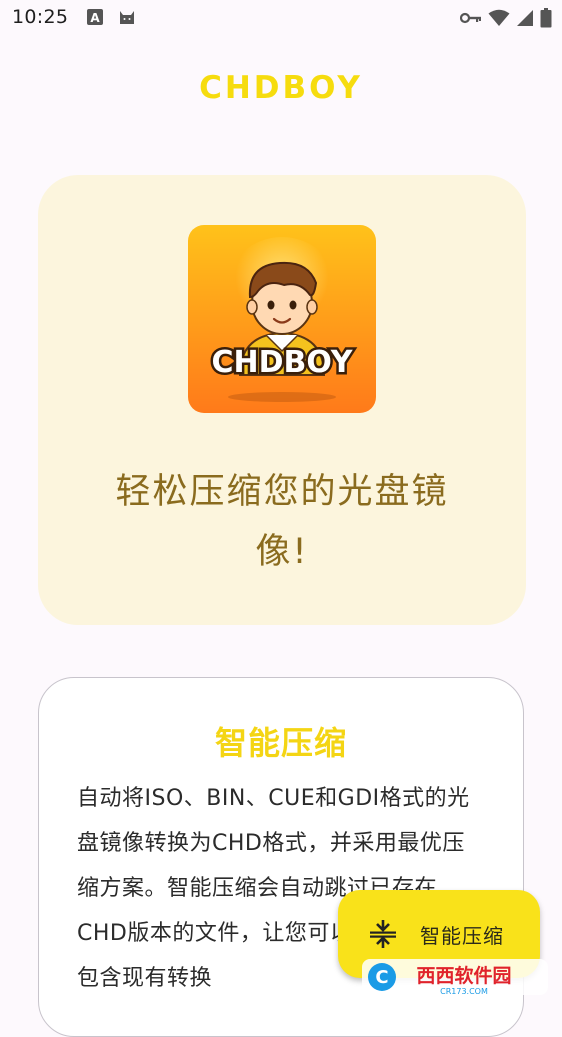  What do you see at coordinates (381, 977) in the screenshot?
I see `svg-text: C` at bounding box center [381, 977].